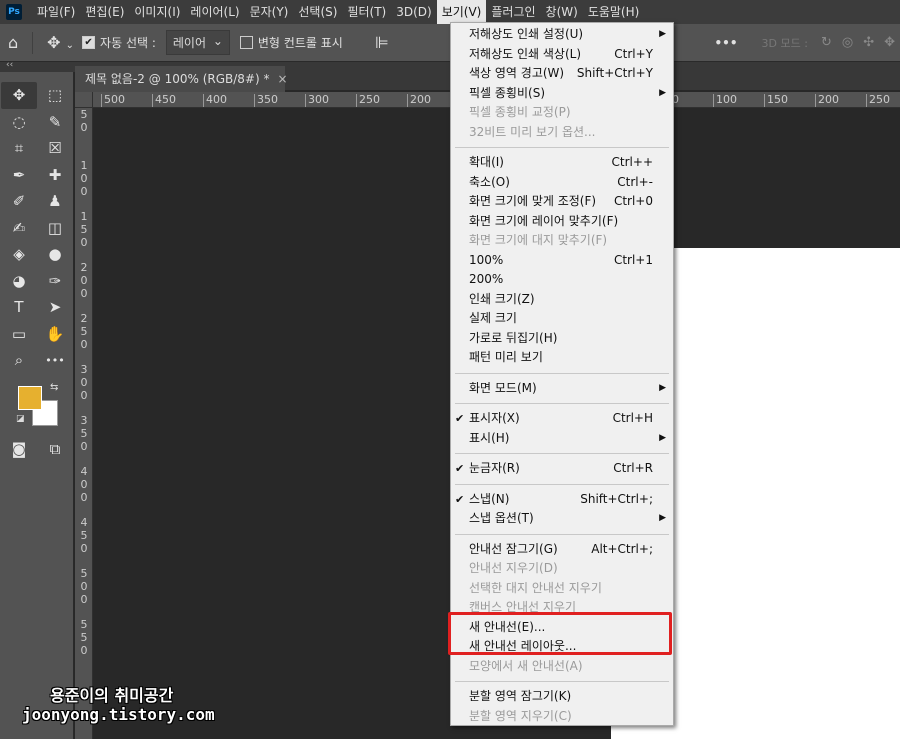  What do you see at coordinates (55, 334) in the screenshot?
I see `hand-tool-icon: ✋` at bounding box center [55, 334].